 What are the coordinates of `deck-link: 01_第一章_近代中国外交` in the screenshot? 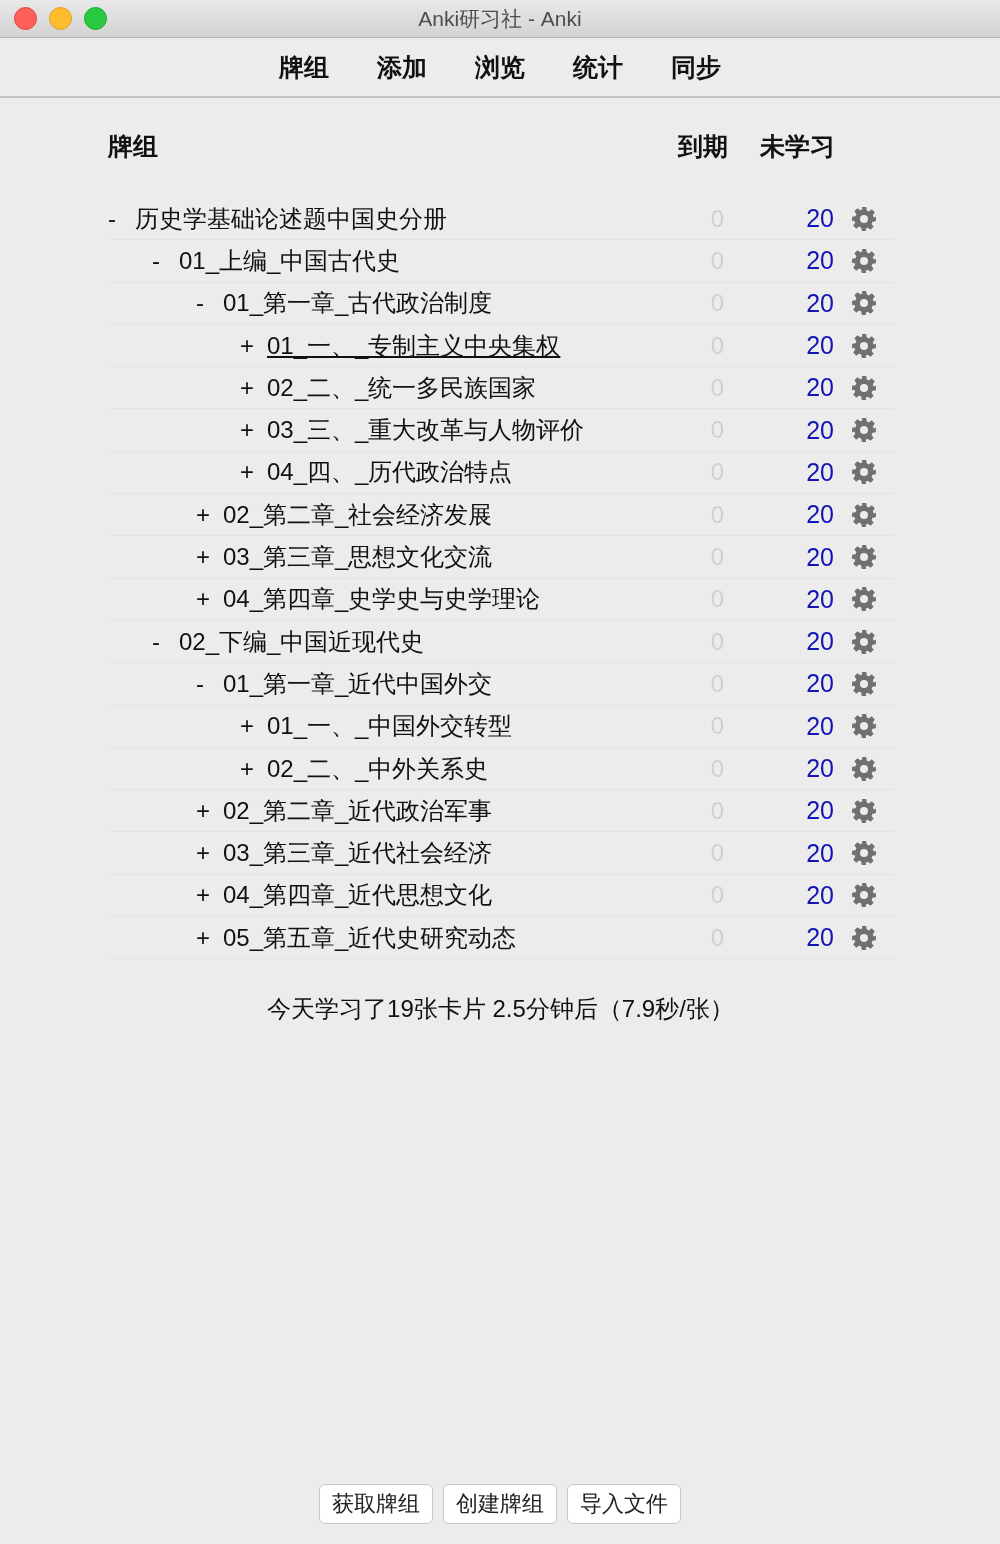 It's located at (358, 683).